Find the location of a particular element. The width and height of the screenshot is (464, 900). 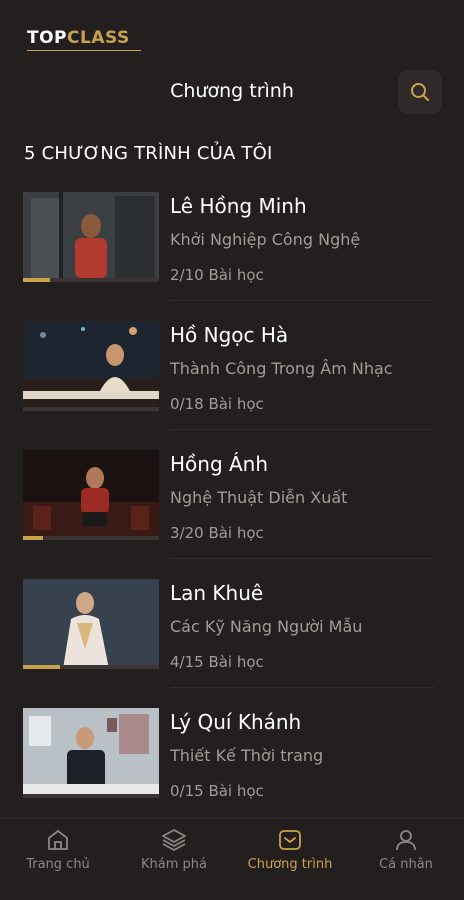

lesson-count: 3/20 Bài học is located at coordinates (217, 533).